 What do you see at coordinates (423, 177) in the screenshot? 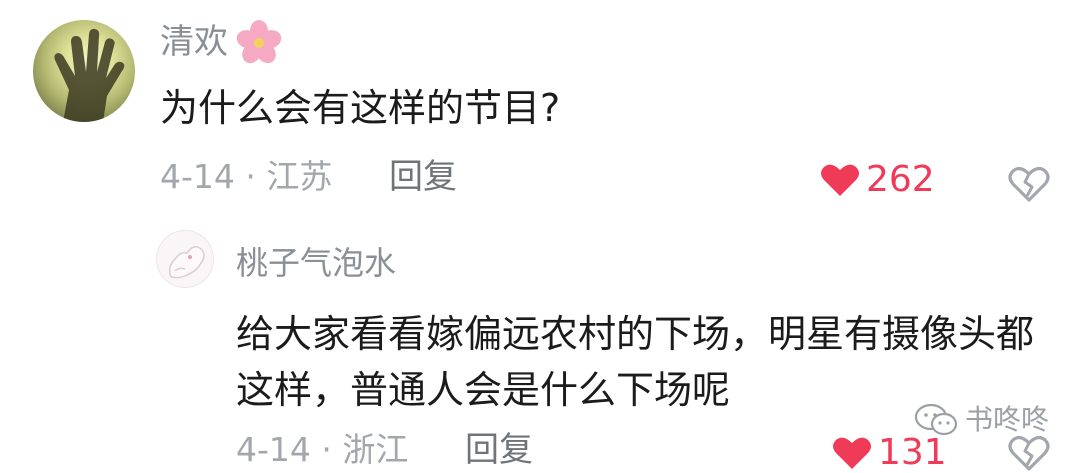
I see `reply-button: 回复` at bounding box center [423, 177].